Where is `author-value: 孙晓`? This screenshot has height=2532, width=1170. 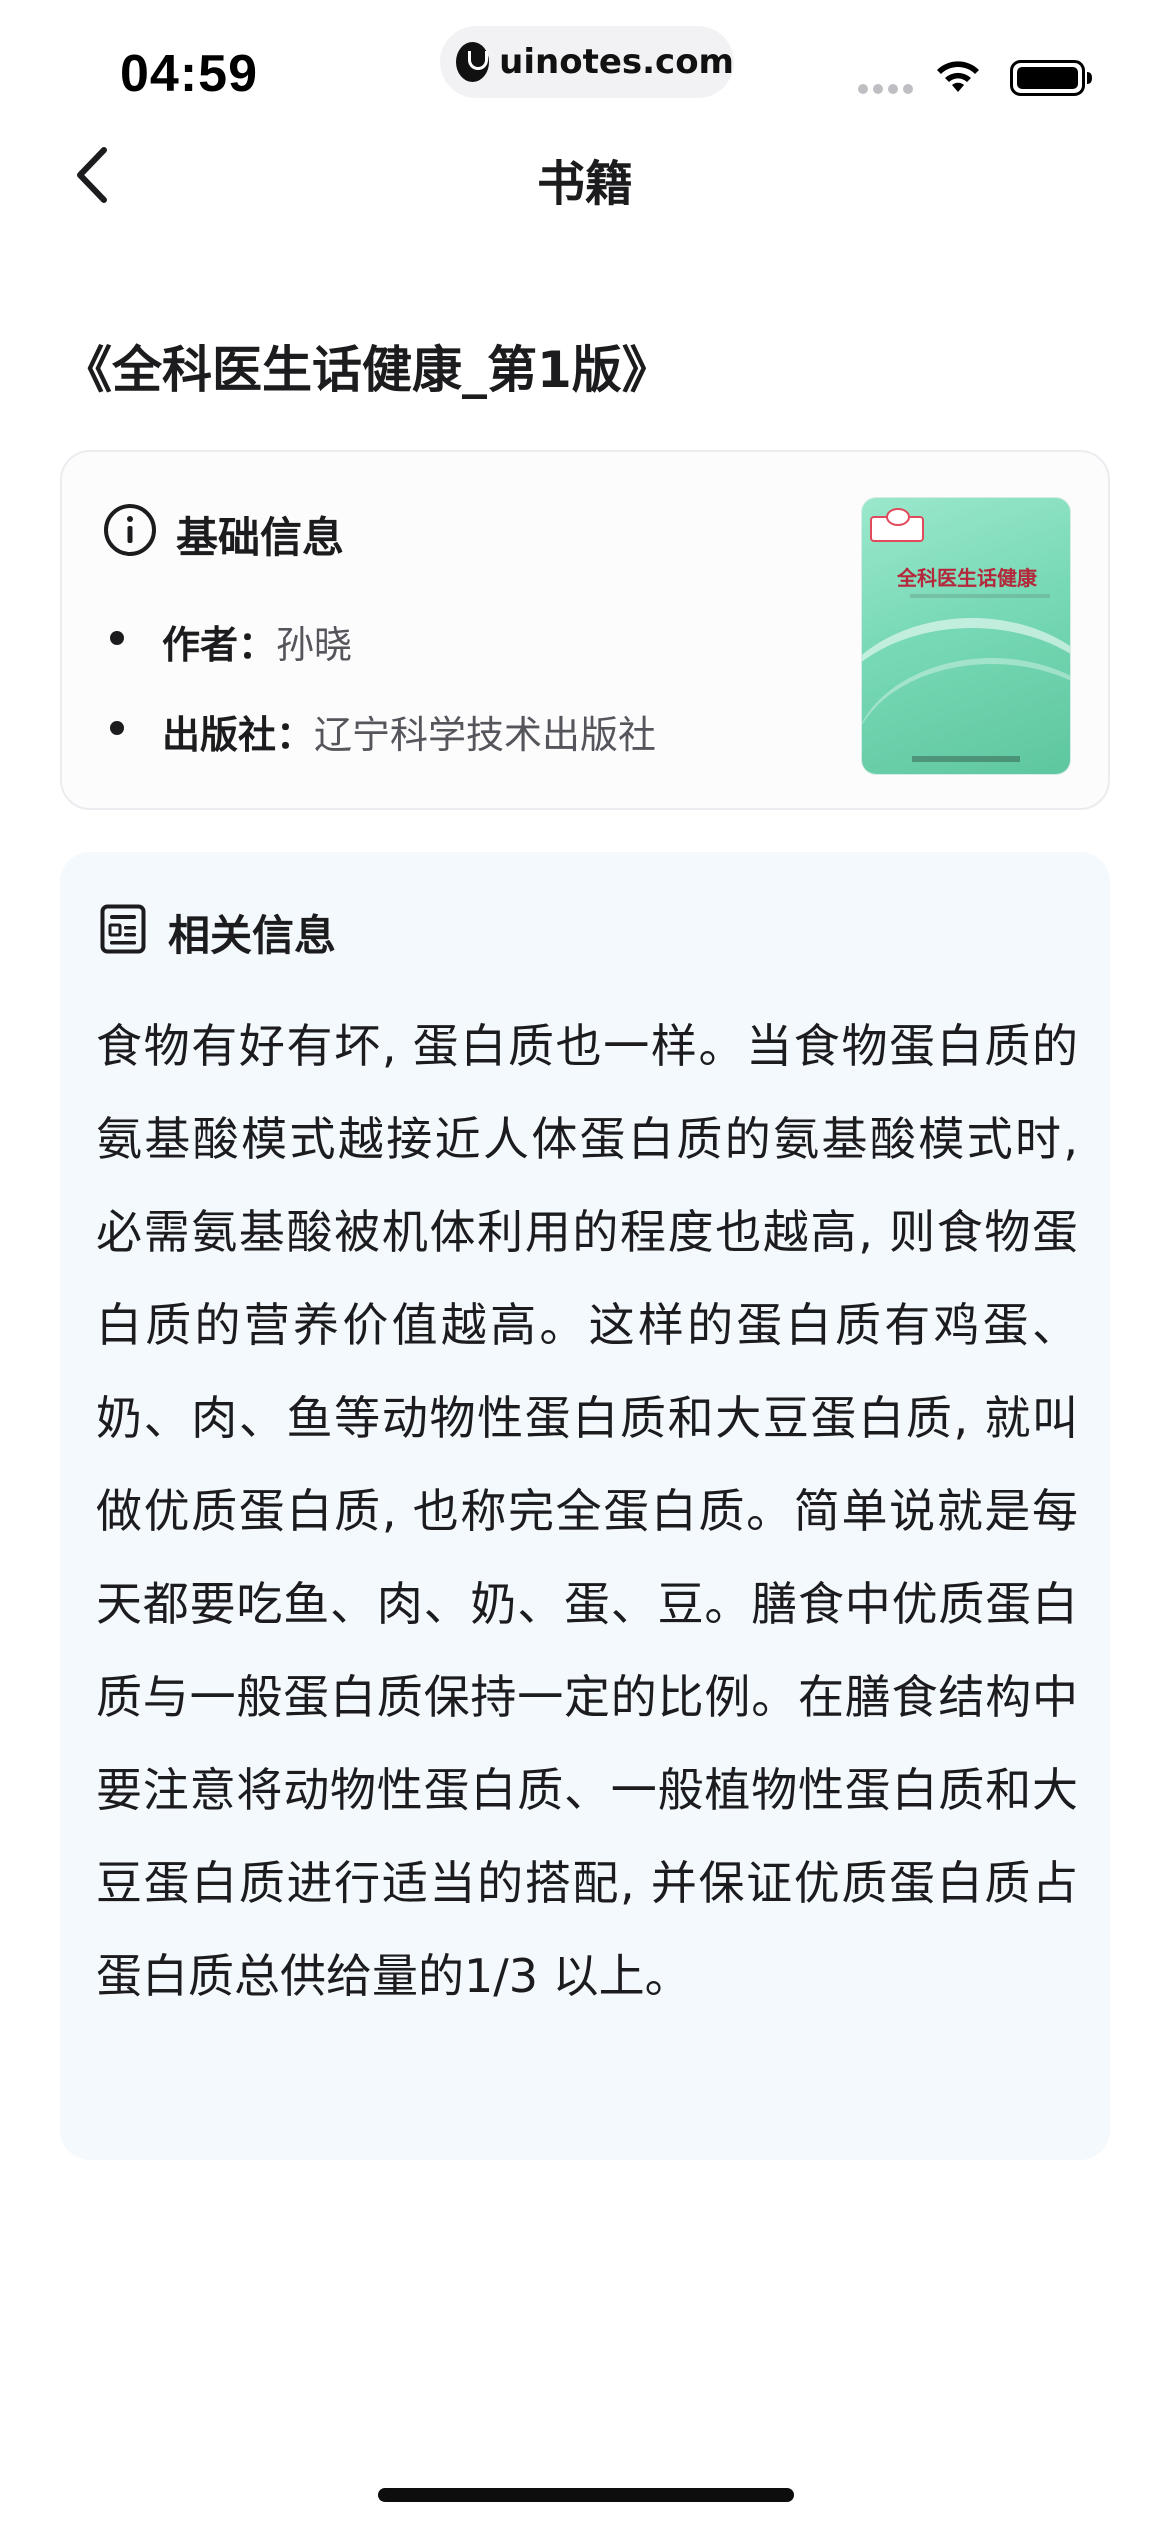 author-value: 孙晓 is located at coordinates (314, 645).